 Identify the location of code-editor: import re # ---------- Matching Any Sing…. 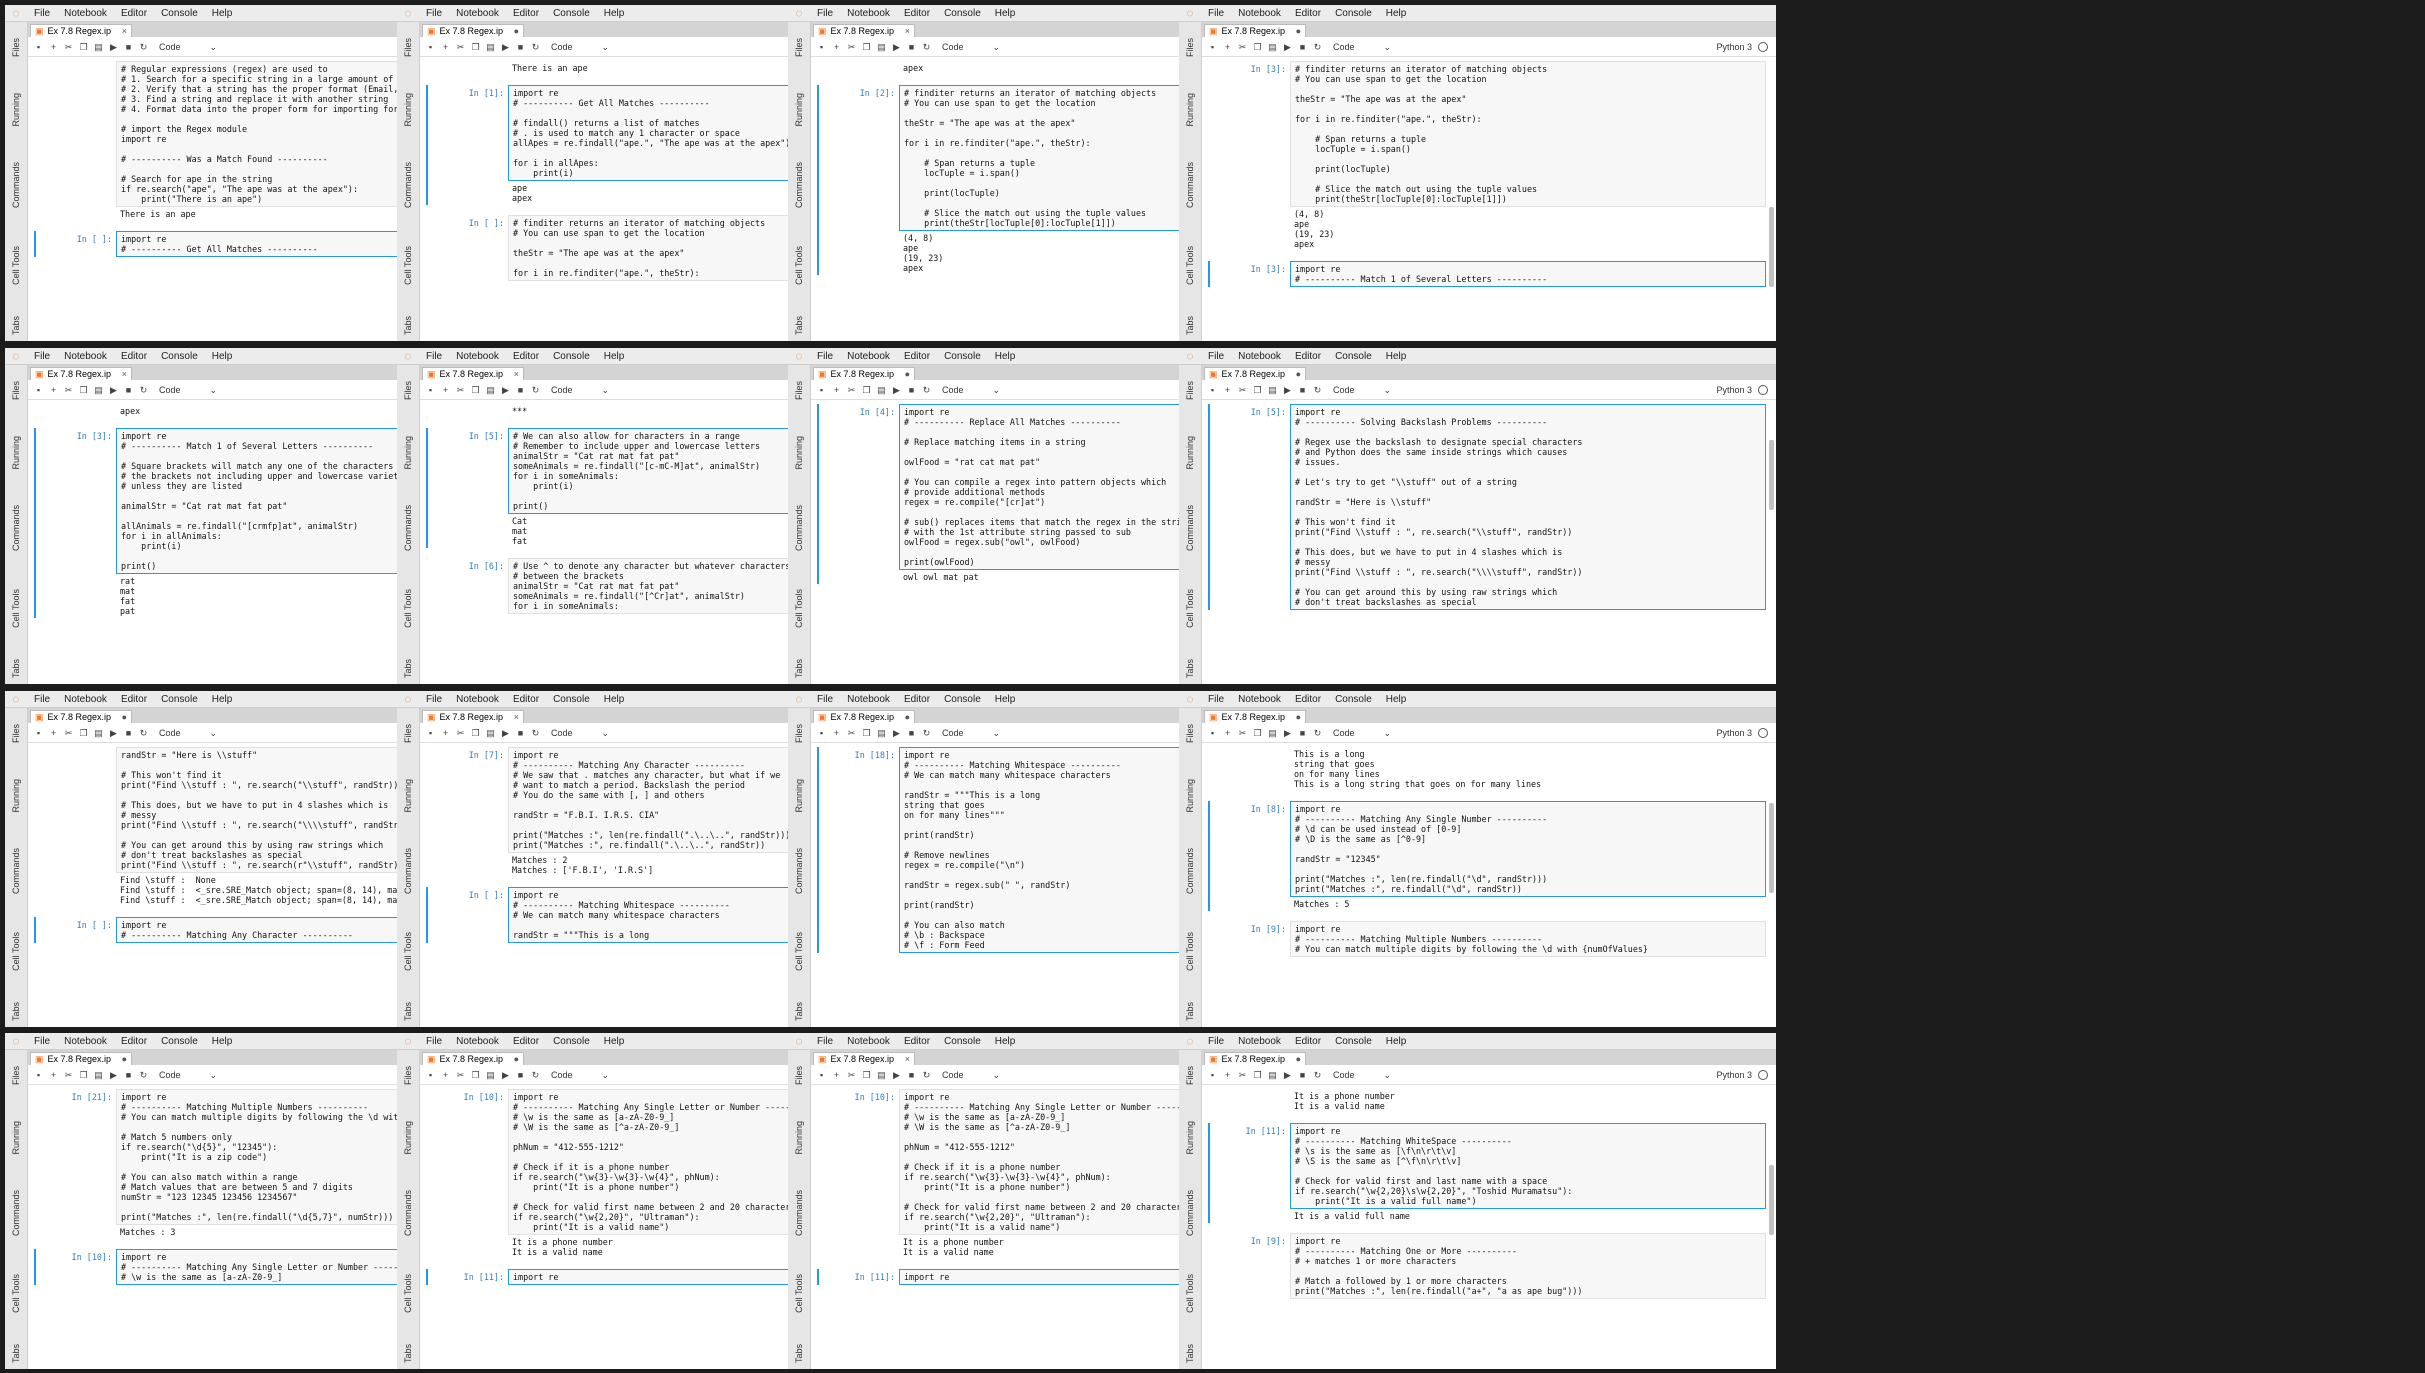
(1528, 849).